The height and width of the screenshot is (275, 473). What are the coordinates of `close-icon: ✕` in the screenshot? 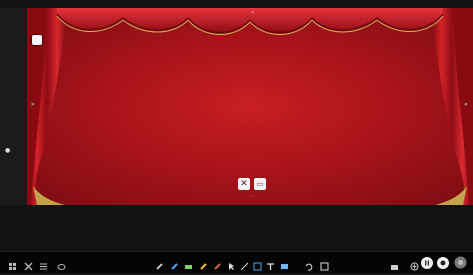 It's located at (244, 184).